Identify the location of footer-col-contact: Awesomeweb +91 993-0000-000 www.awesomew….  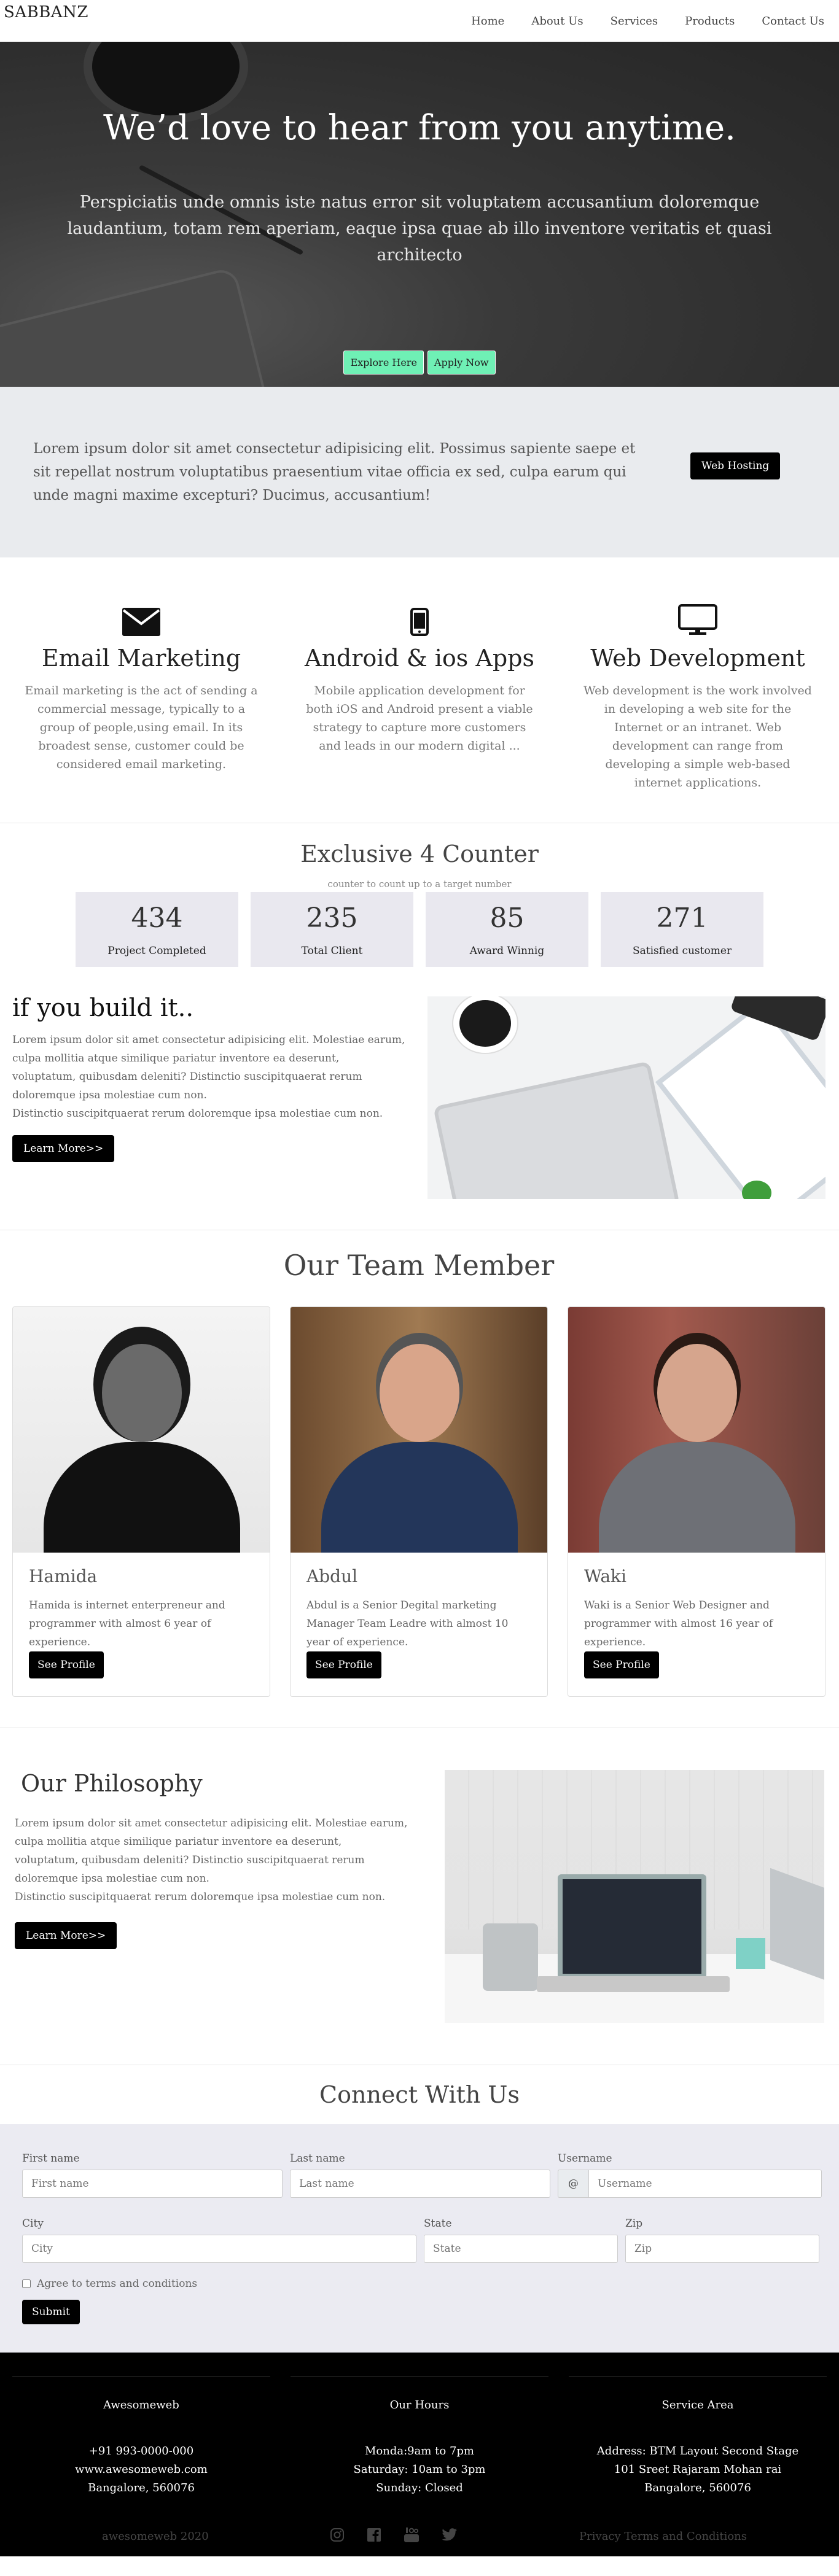
(141, 2436).